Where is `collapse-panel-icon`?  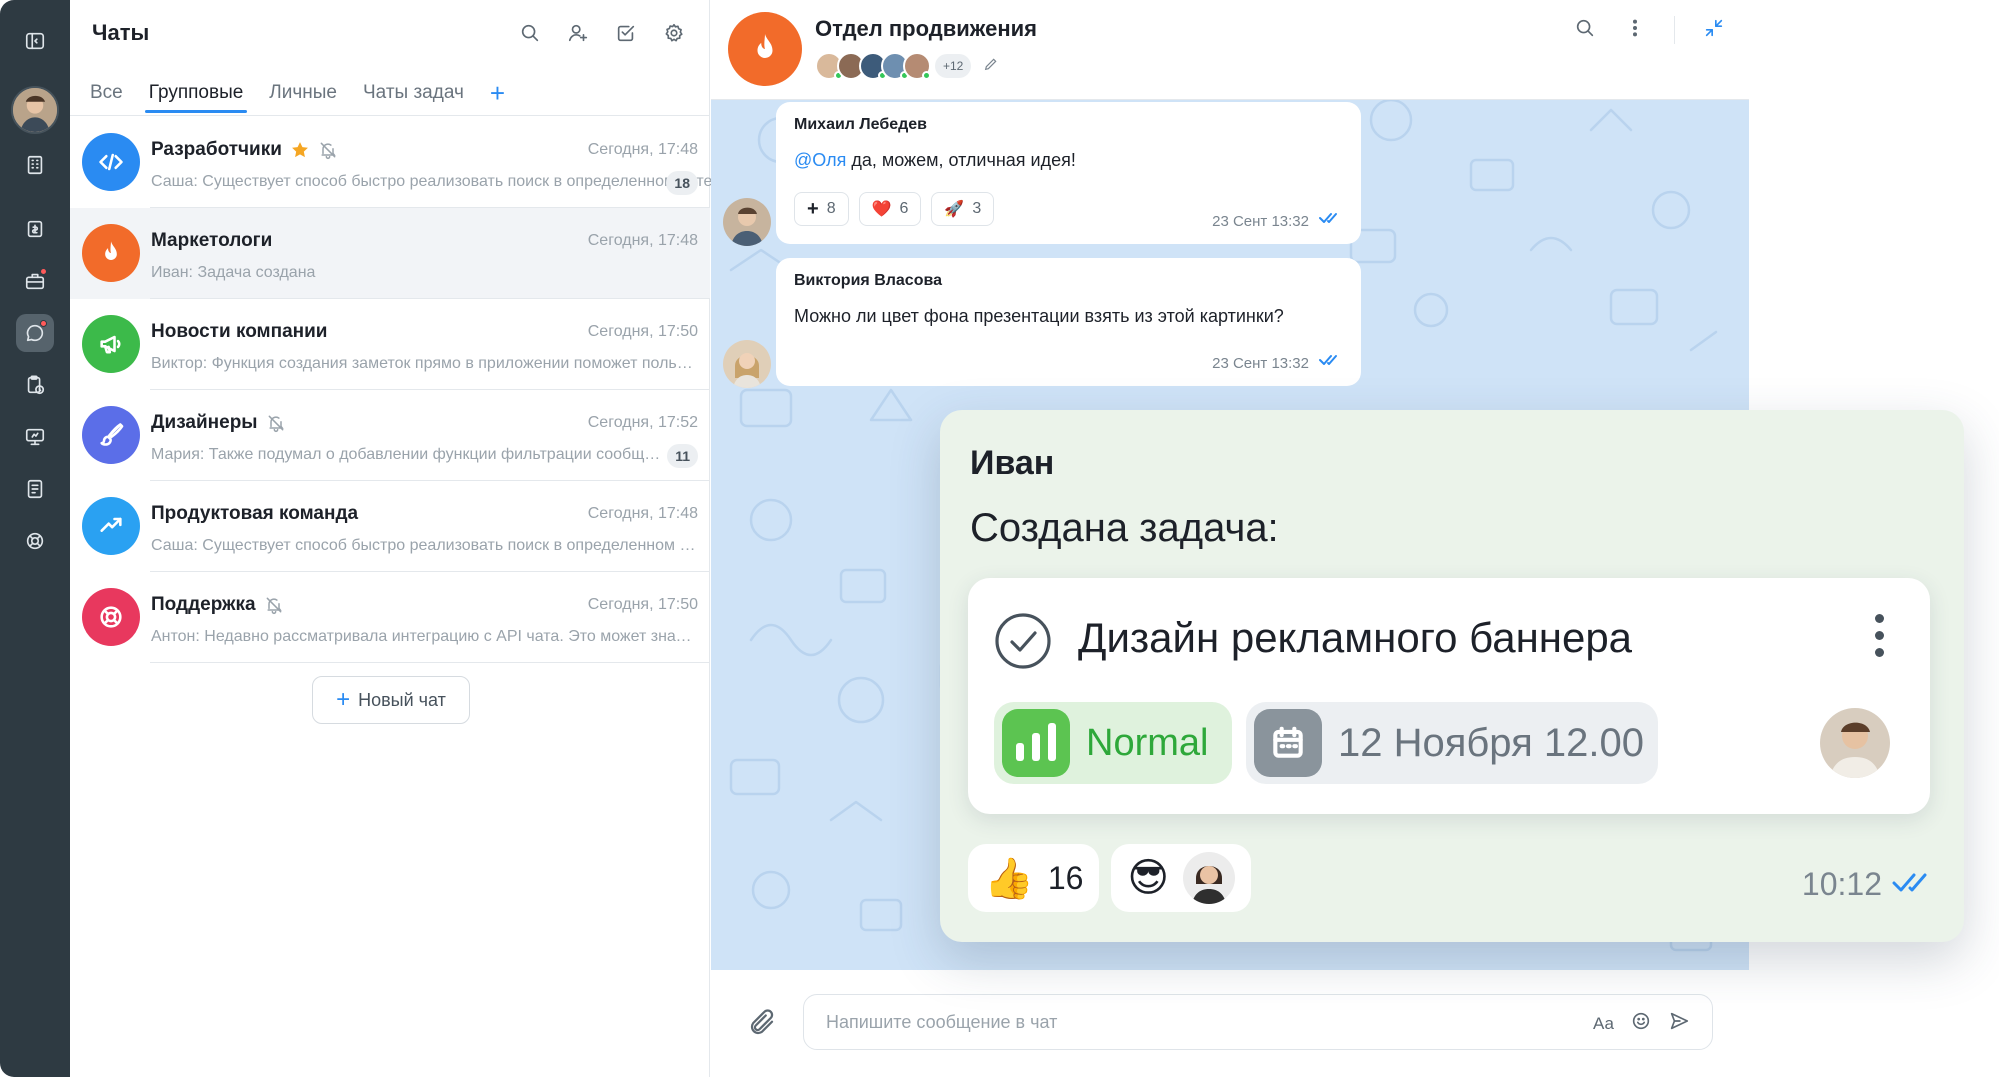 collapse-panel-icon is located at coordinates (35, 41).